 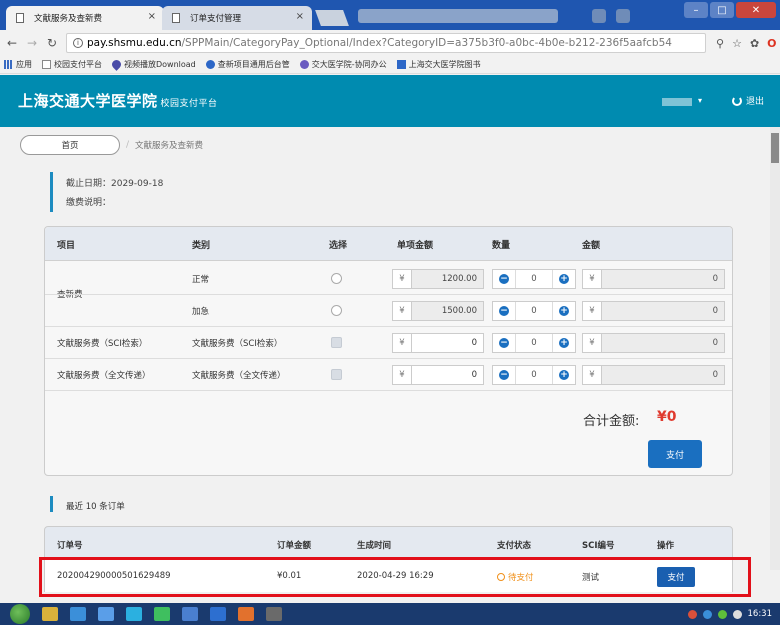 I want to click on pay-button: 支付, so click(x=675, y=454).